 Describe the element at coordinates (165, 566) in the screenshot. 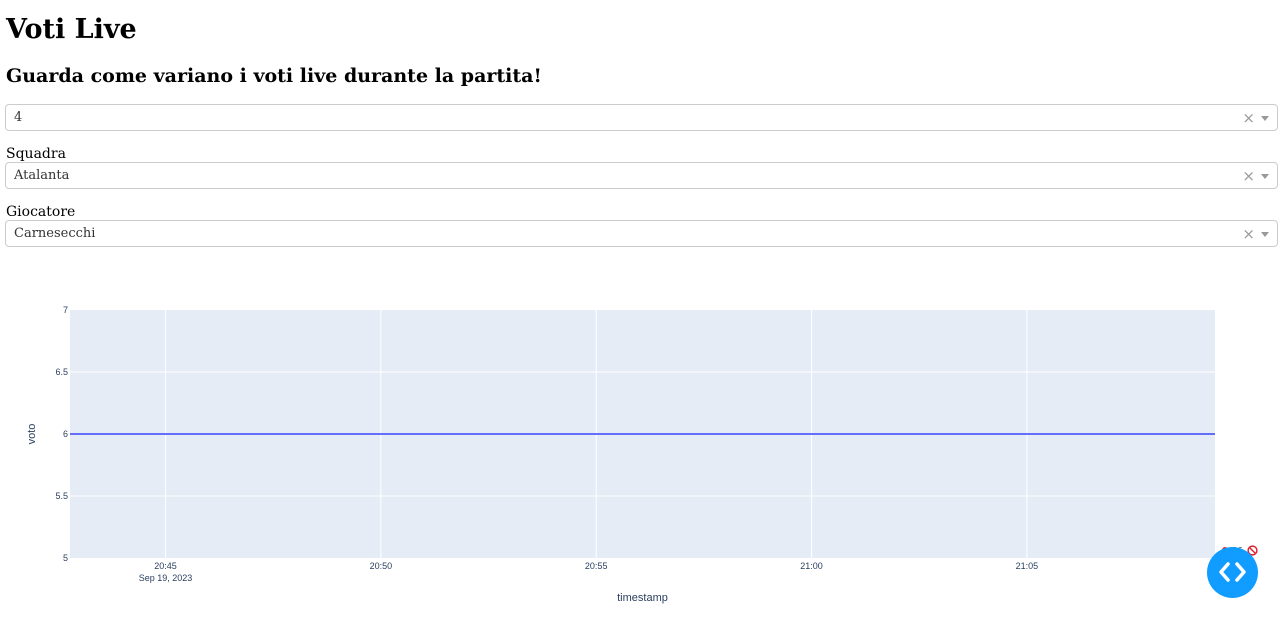

I see `x-tick-label: 20:45` at that location.